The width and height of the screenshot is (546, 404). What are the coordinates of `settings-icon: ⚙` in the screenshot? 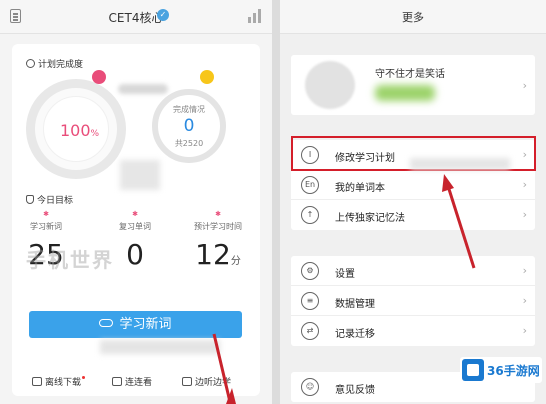 It's located at (310, 271).